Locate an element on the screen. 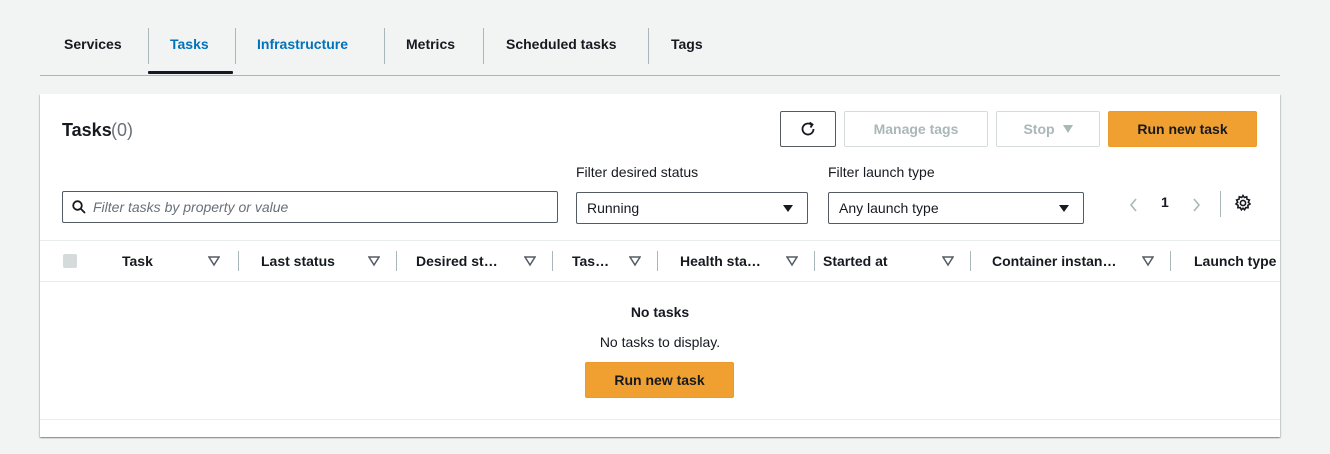 This screenshot has height=454, width=1330. manage-tags-button: Manage tags is located at coordinates (916, 129).